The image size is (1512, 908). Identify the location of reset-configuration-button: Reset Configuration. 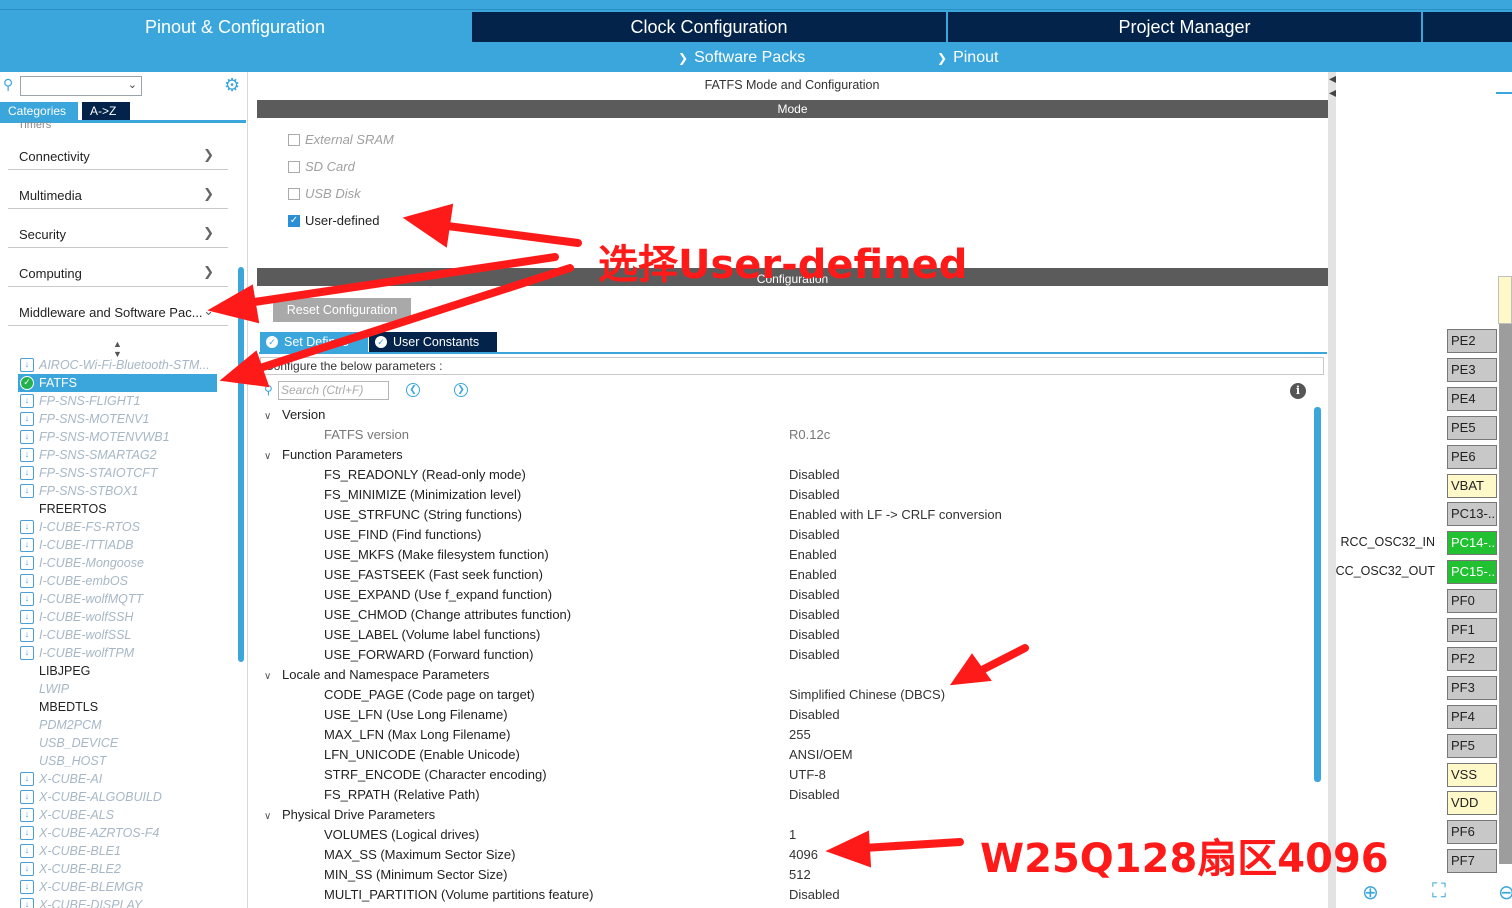
(342, 310).